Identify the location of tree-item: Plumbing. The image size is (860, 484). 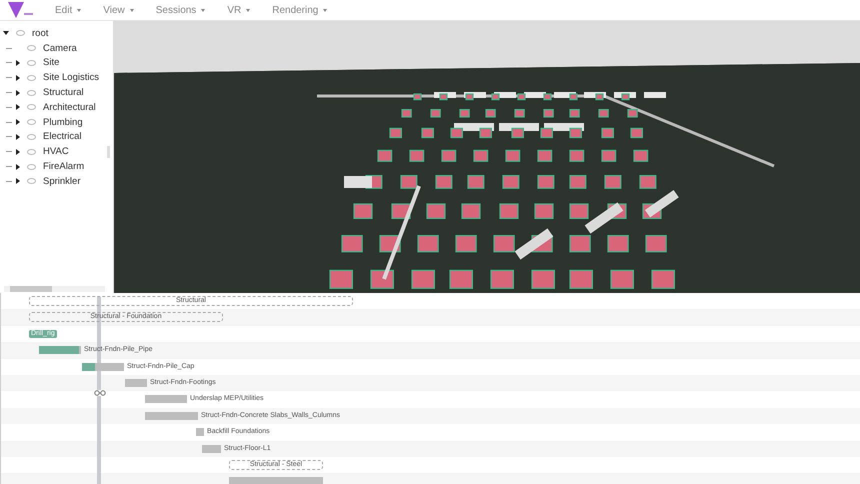
(63, 122).